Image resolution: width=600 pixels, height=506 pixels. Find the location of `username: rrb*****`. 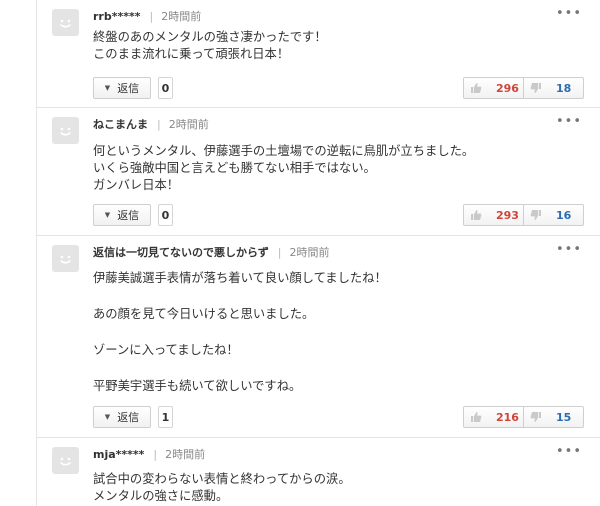

username: rrb***** is located at coordinates (117, 16).